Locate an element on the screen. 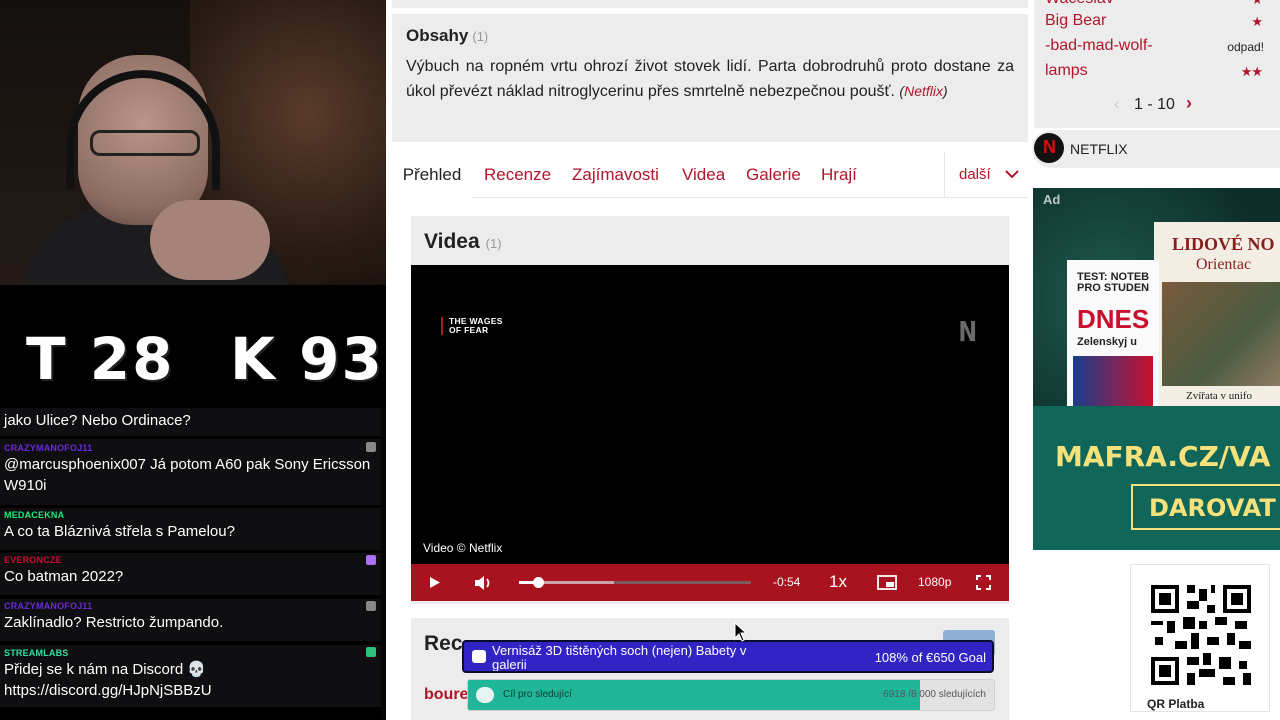 The height and width of the screenshot is (720, 1280). rating-user-link: Wačeslav is located at coordinates (1079, 4).